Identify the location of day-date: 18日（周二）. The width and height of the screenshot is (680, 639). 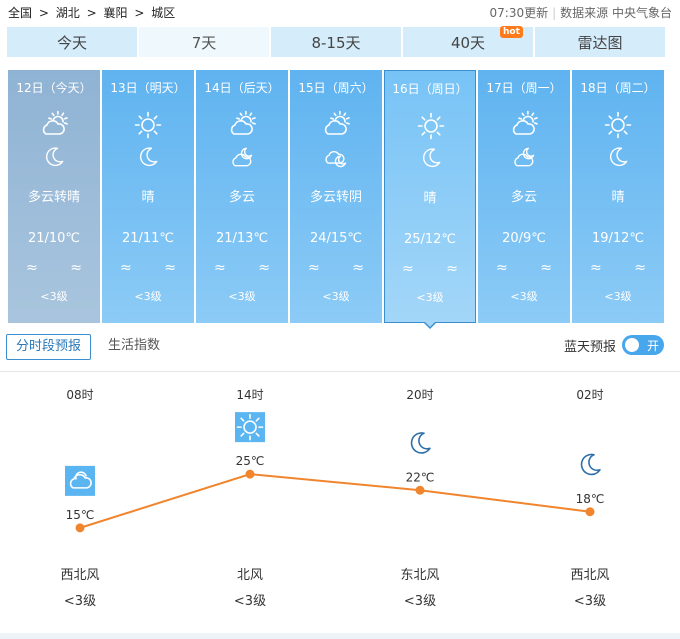
(618, 88).